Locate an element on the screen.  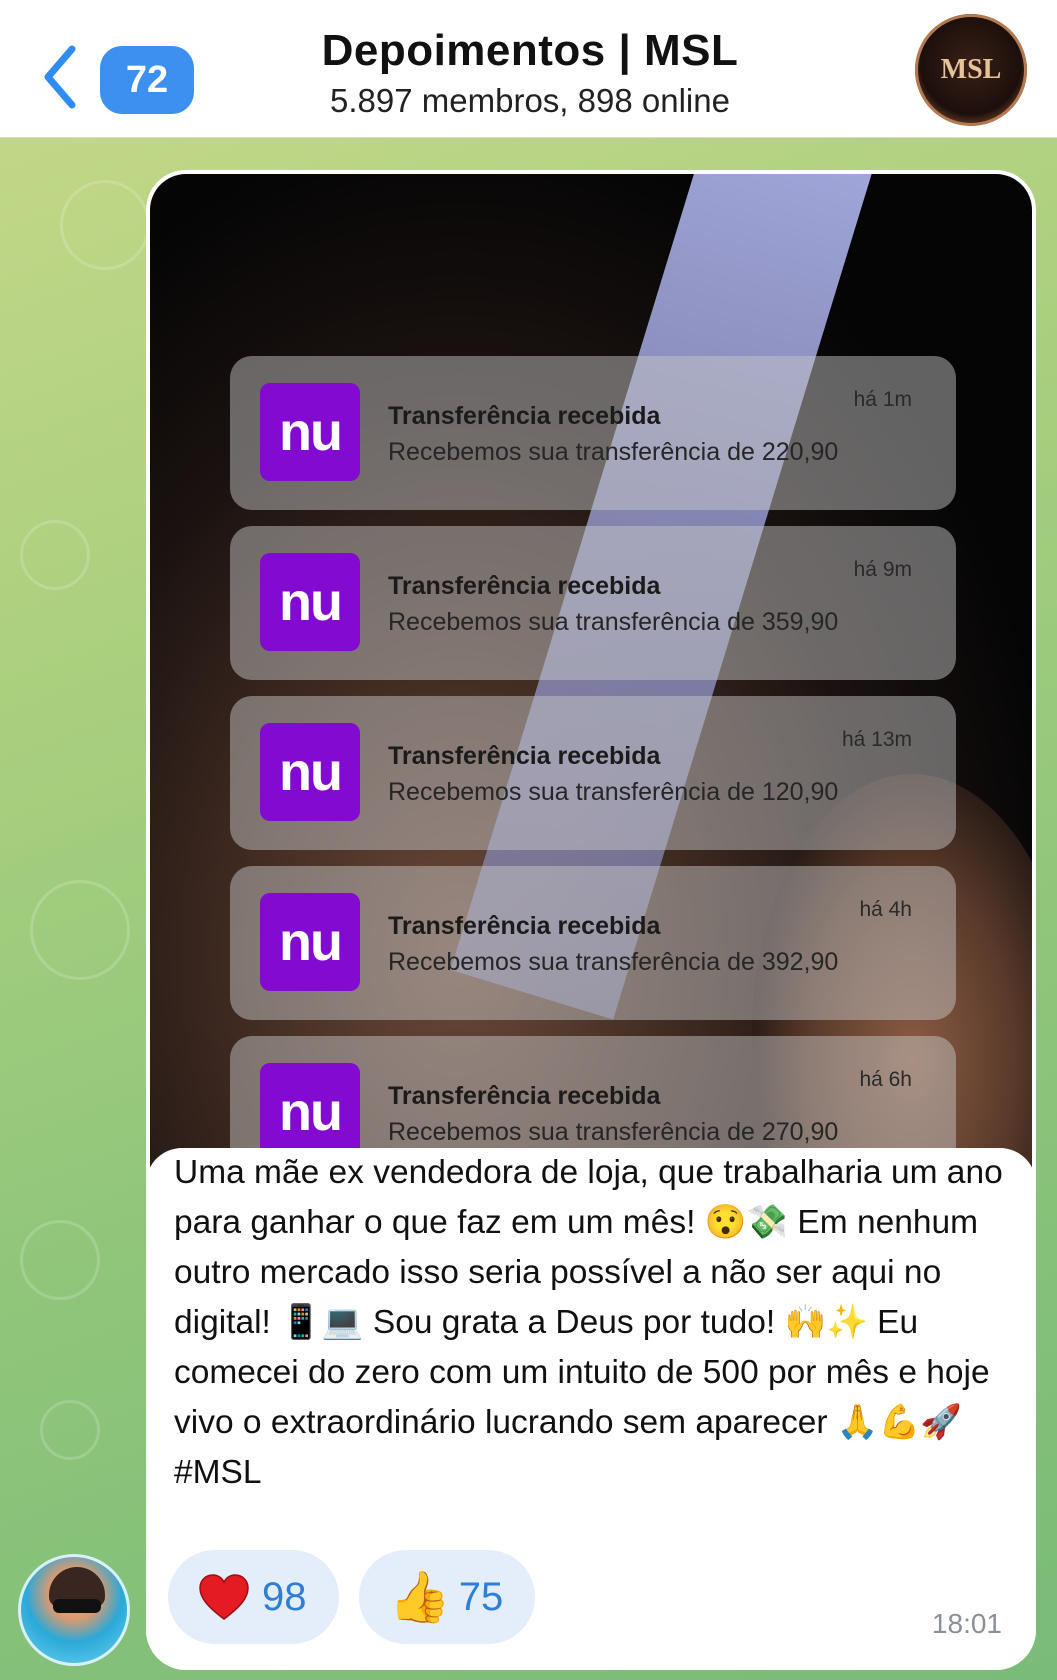
chevron-left-icon is located at coordinates (60, 77).